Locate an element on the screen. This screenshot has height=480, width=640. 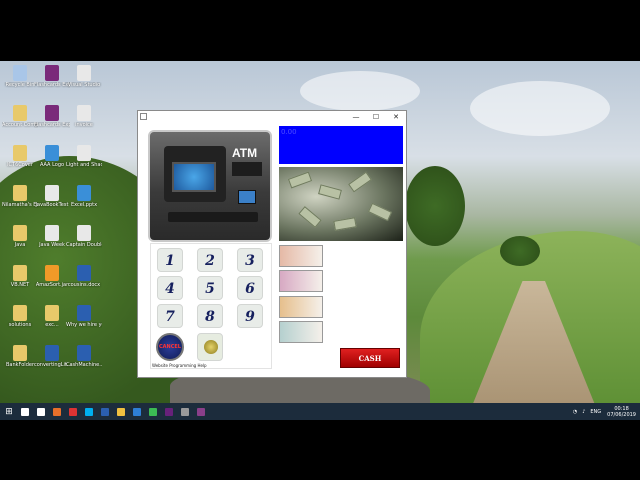
desktop-icon: AAA Logo is located at coordinates (52, 163).